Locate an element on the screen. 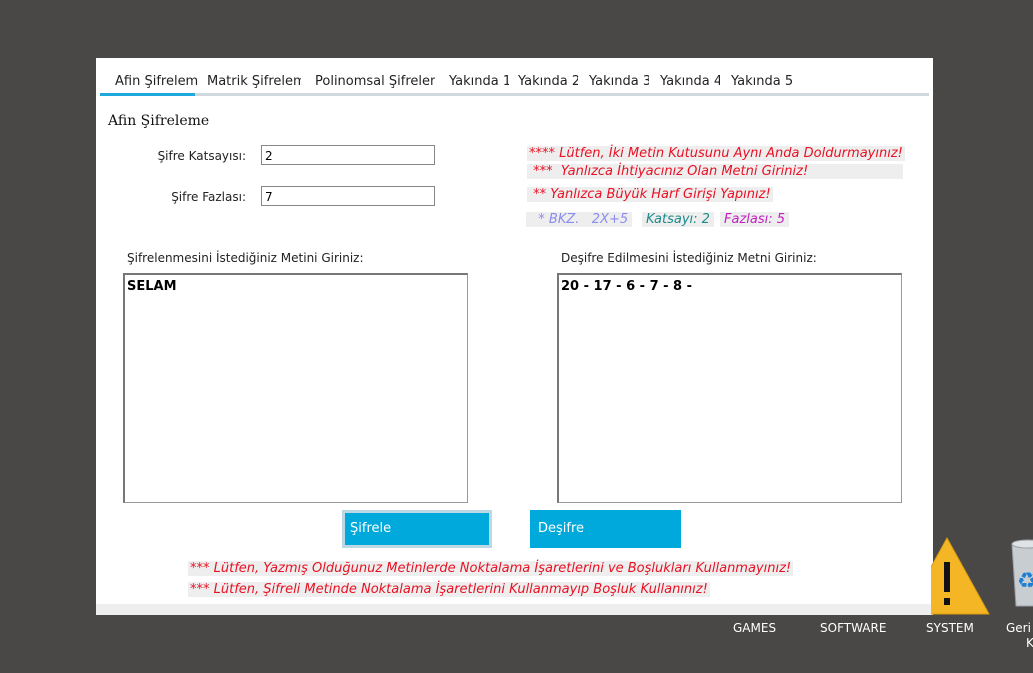 The height and width of the screenshot is (673, 1033). tab-yakinda-2: Yakında 2 is located at coordinates (548, 82).